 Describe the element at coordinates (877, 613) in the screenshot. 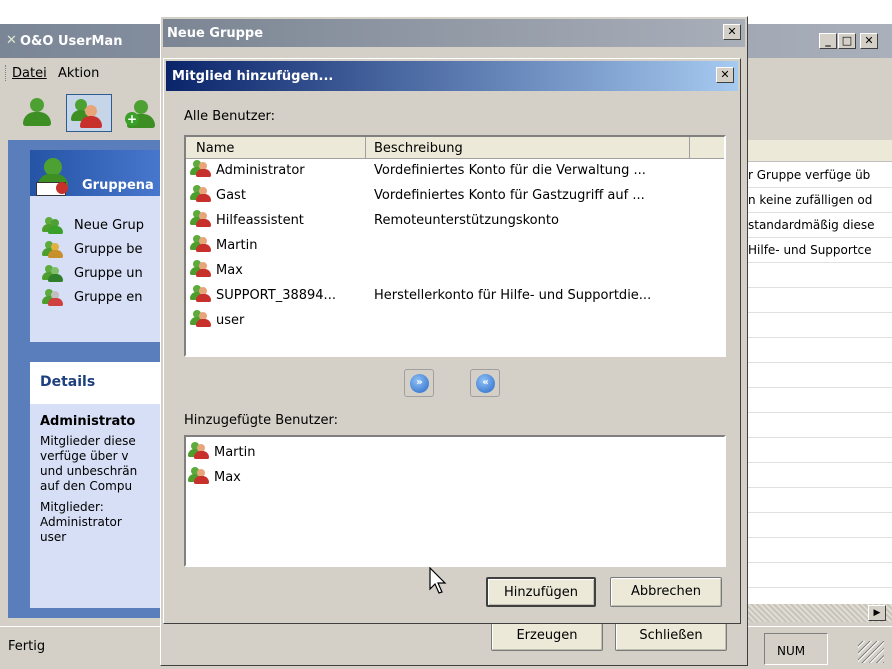

I see `scroll-right-button: ▶` at that location.